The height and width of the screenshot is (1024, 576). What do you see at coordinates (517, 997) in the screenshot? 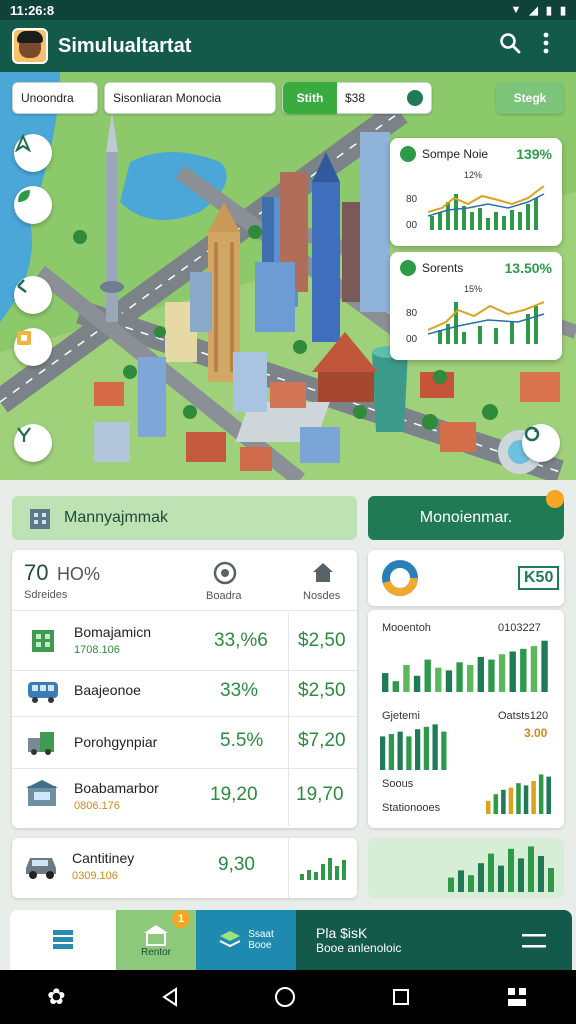
I see `grid-icon` at bounding box center [517, 997].